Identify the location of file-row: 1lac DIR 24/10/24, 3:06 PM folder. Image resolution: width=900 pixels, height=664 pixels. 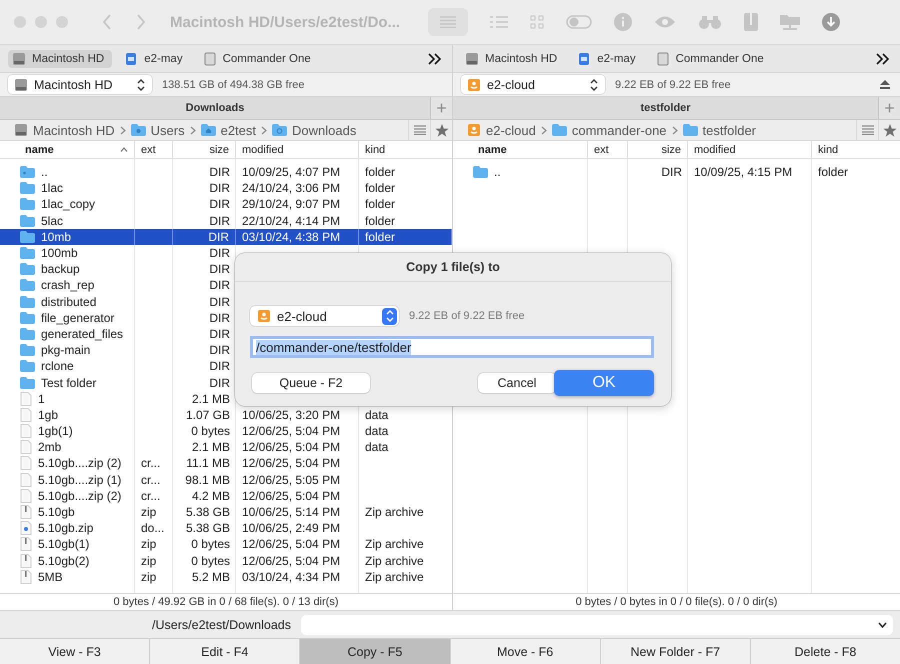
(226, 188).